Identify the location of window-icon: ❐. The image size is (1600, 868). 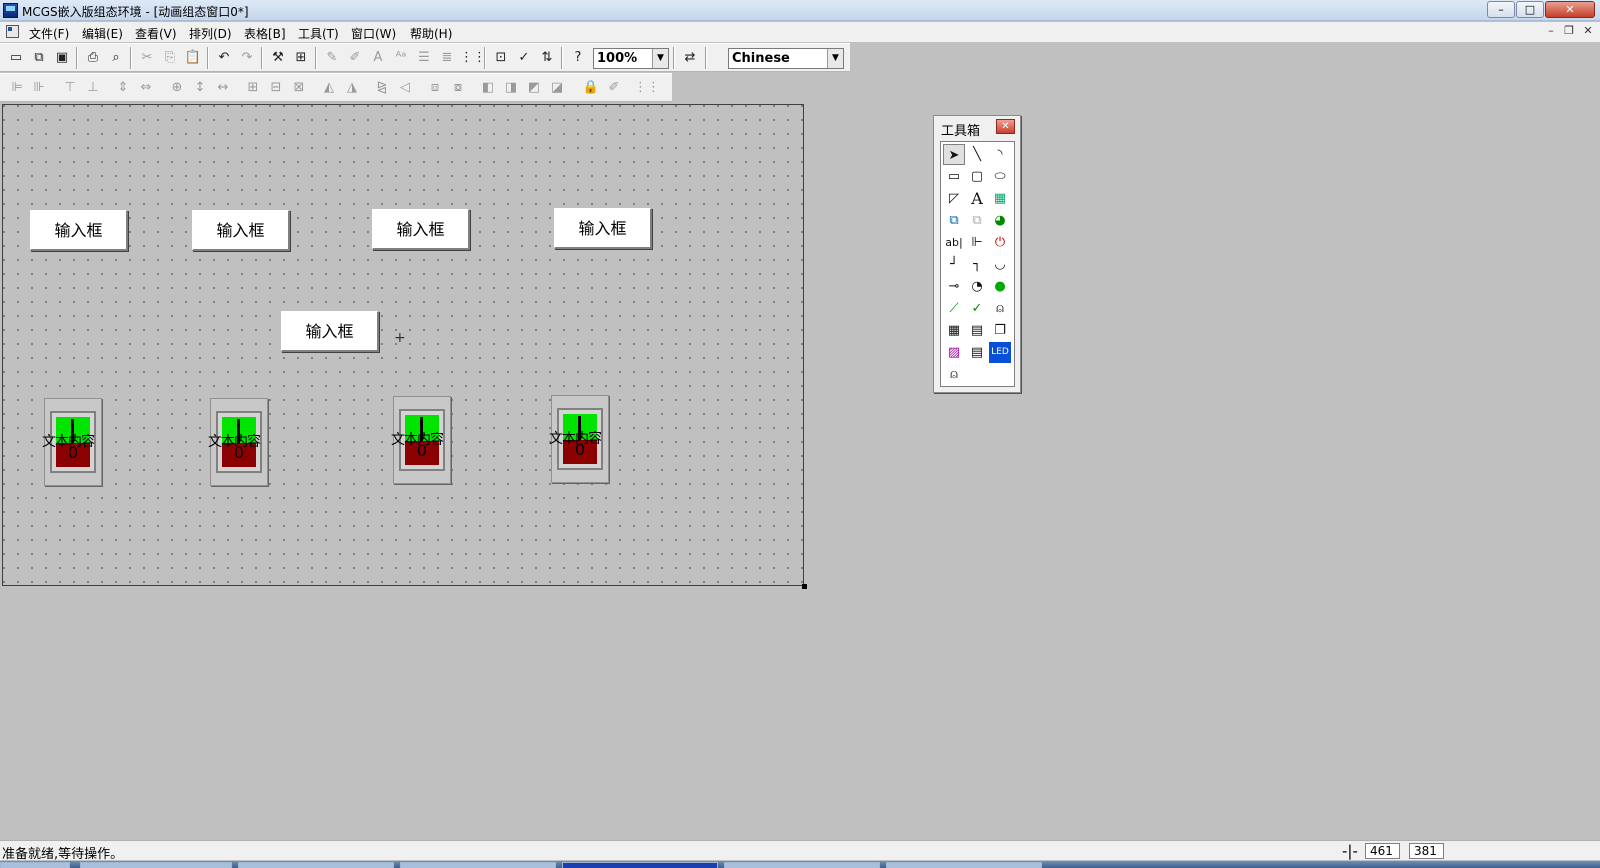
(1000, 330).